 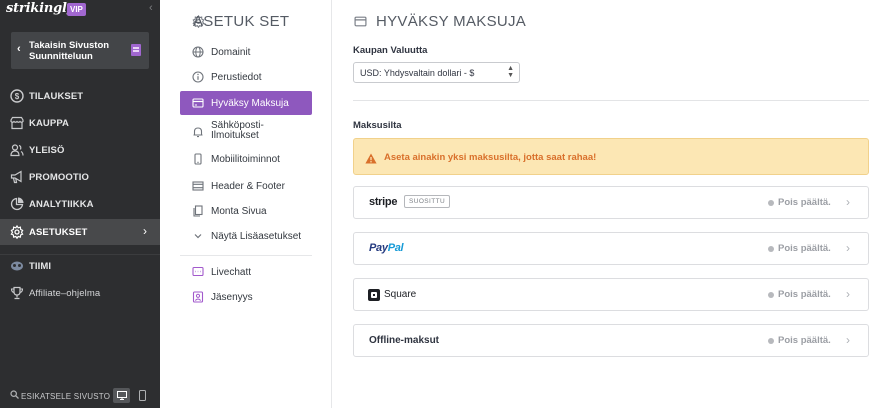 What do you see at coordinates (250, 103) in the screenshot?
I see `settings-item-label: Hyväksy Maksuja` at bounding box center [250, 103].